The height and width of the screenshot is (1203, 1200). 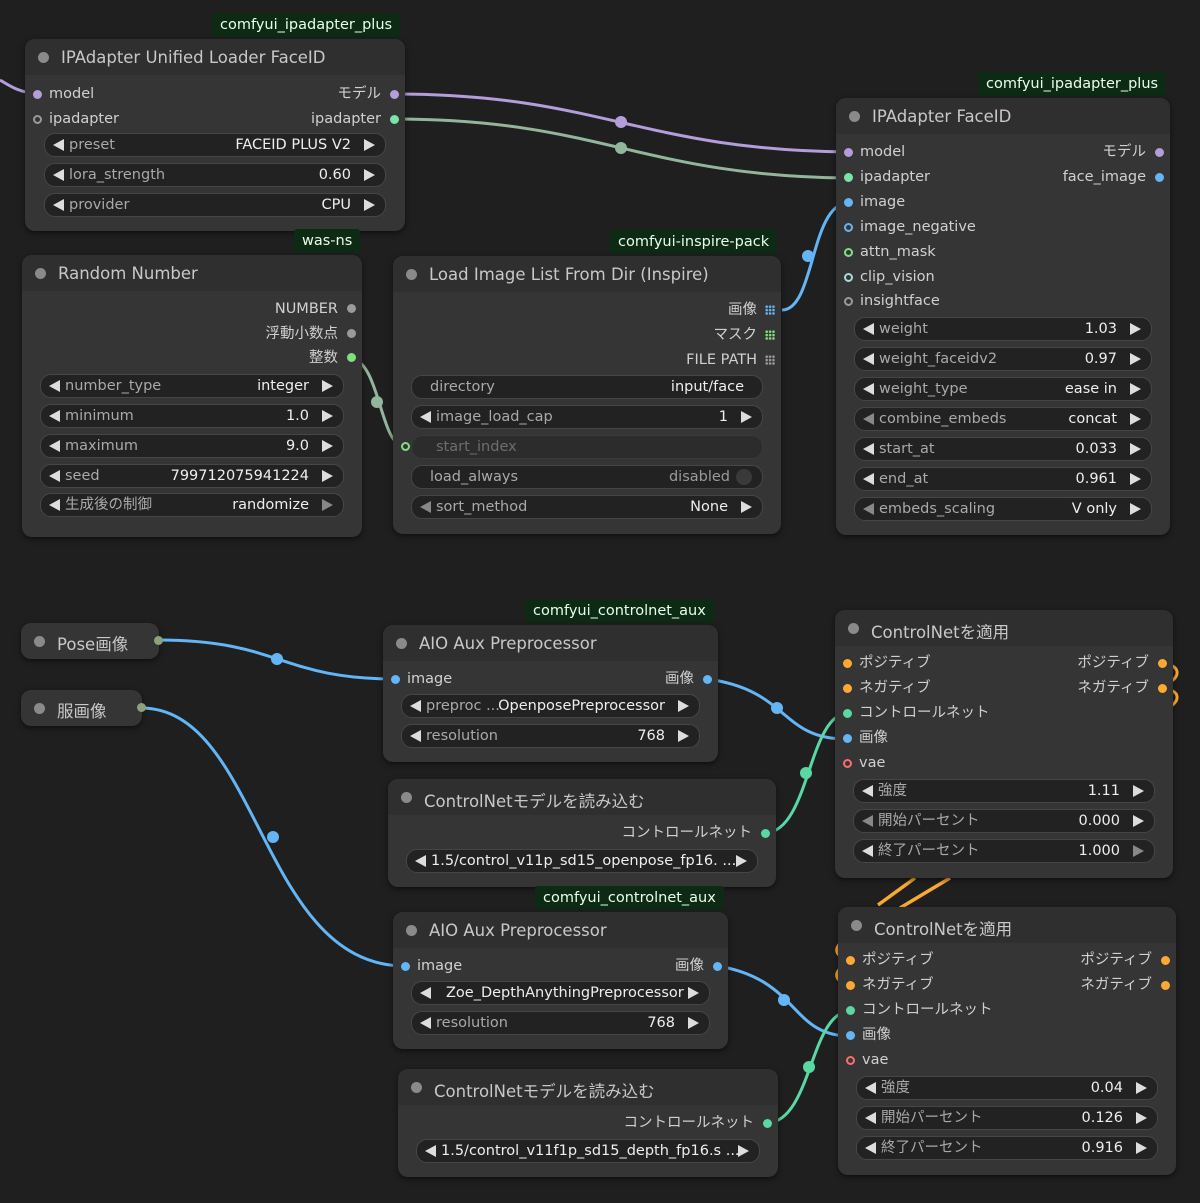 I want to click on input-slot-image-negative, so click(x=848, y=227).